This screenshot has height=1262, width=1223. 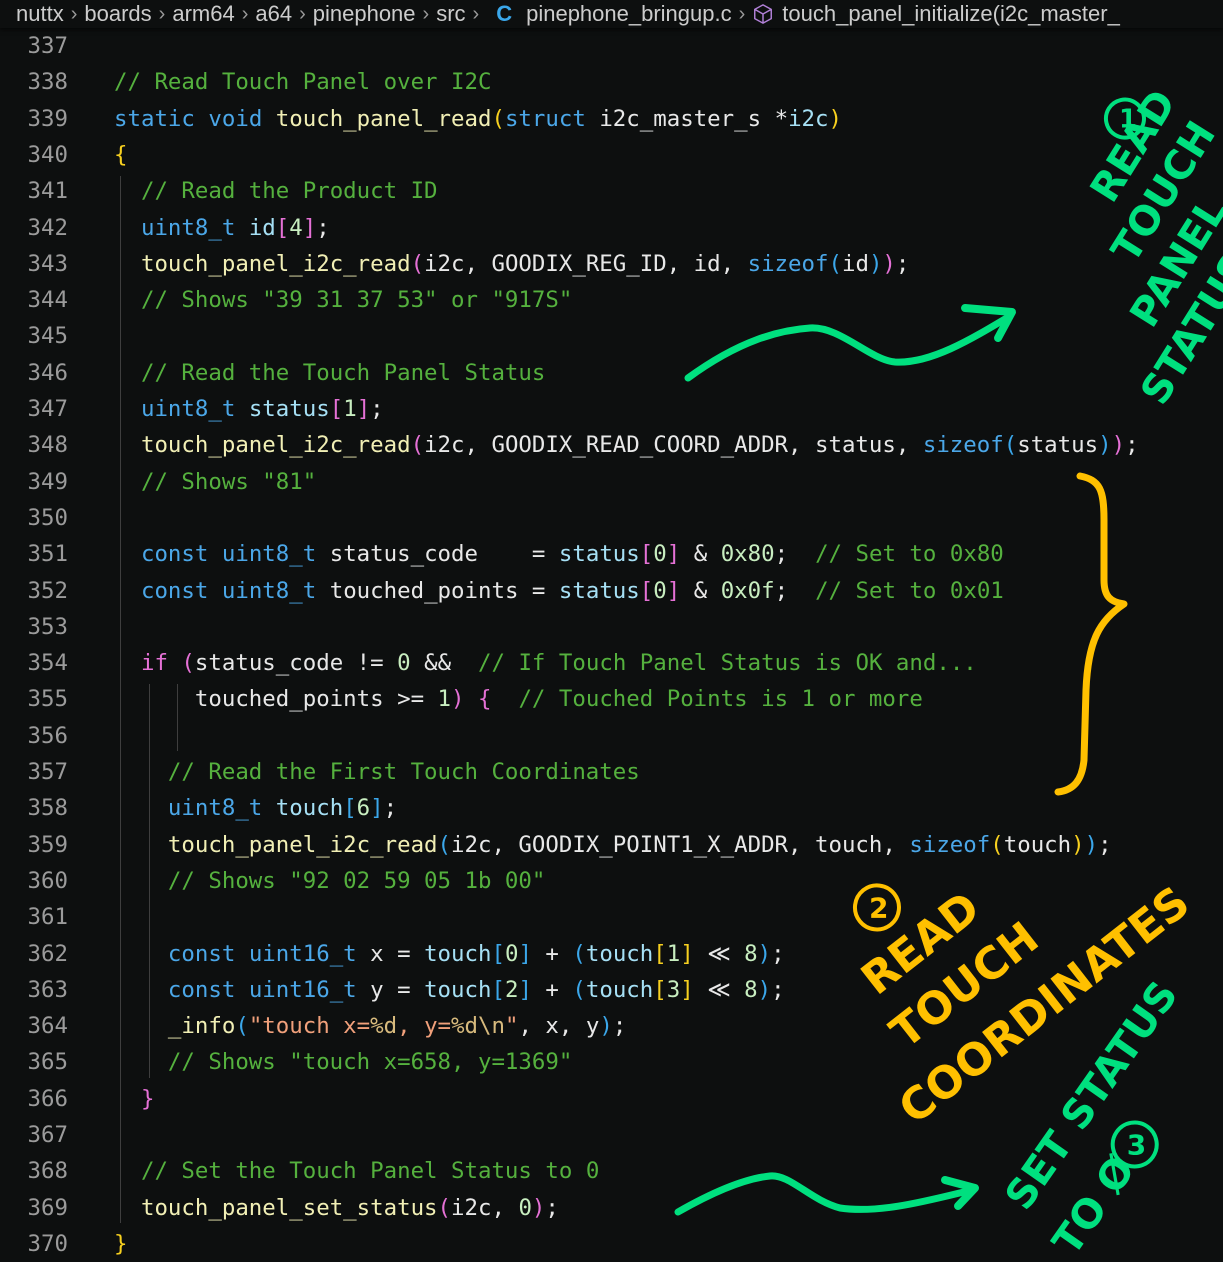 What do you see at coordinates (215, 482) in the screenshot?
I see `code-text: // Shows "81"` at bounding box center [215, 482].